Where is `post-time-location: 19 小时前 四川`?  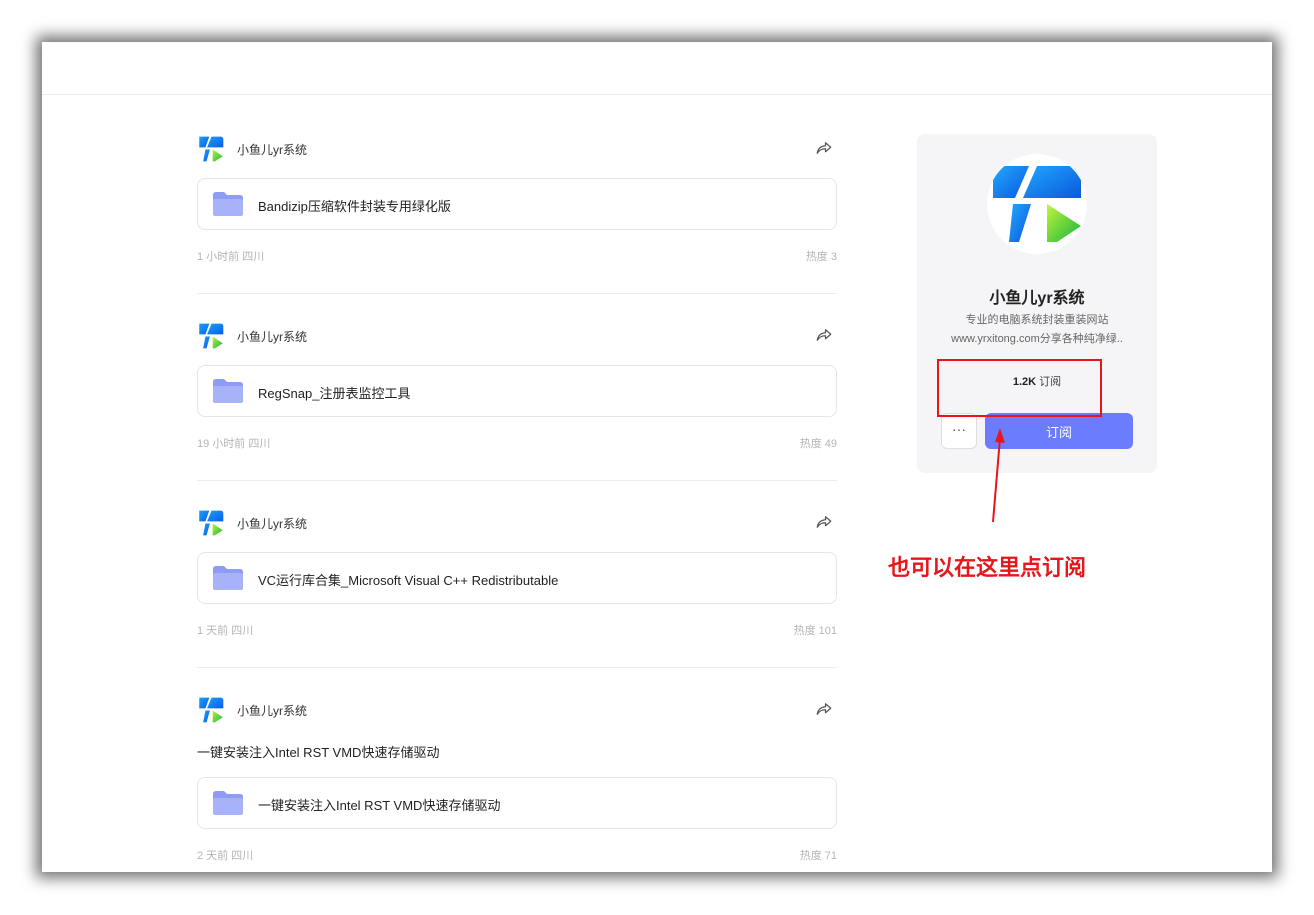
post-time-location: 19 小时前 四川 is located at coordinates (234, 444).